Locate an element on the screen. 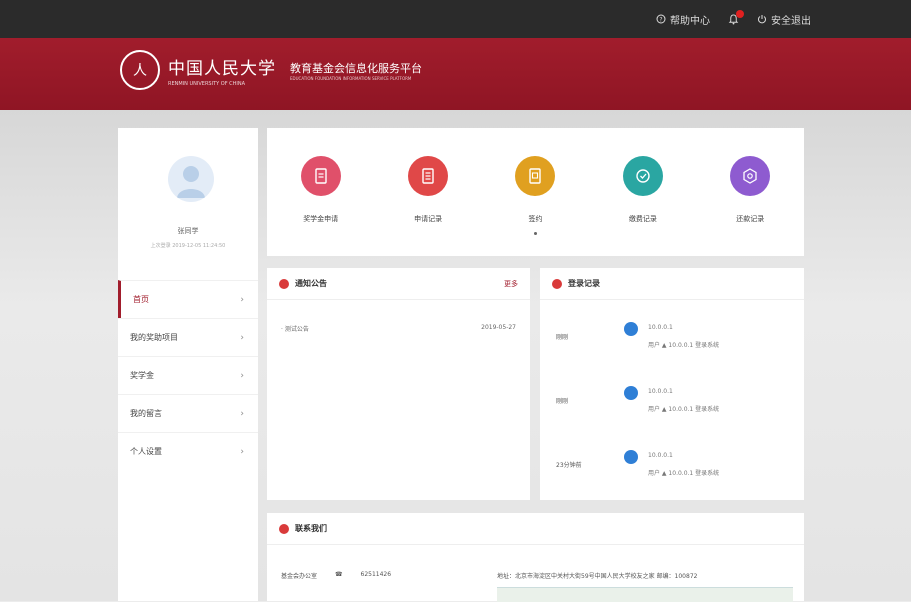 The width and height of the screenshot is (911, 602). login-records-icon is located at coordinates (557, 283).